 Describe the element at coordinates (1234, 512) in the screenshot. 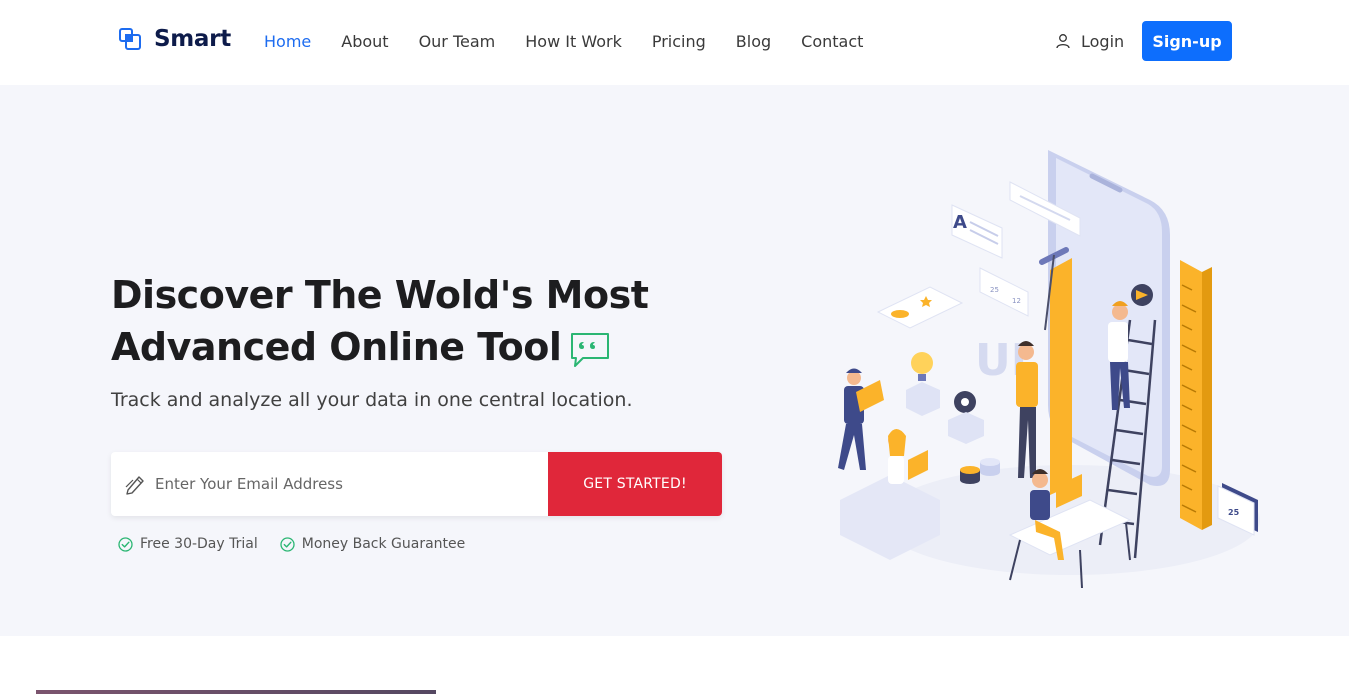

I see `calendar-number: 25` at that location.